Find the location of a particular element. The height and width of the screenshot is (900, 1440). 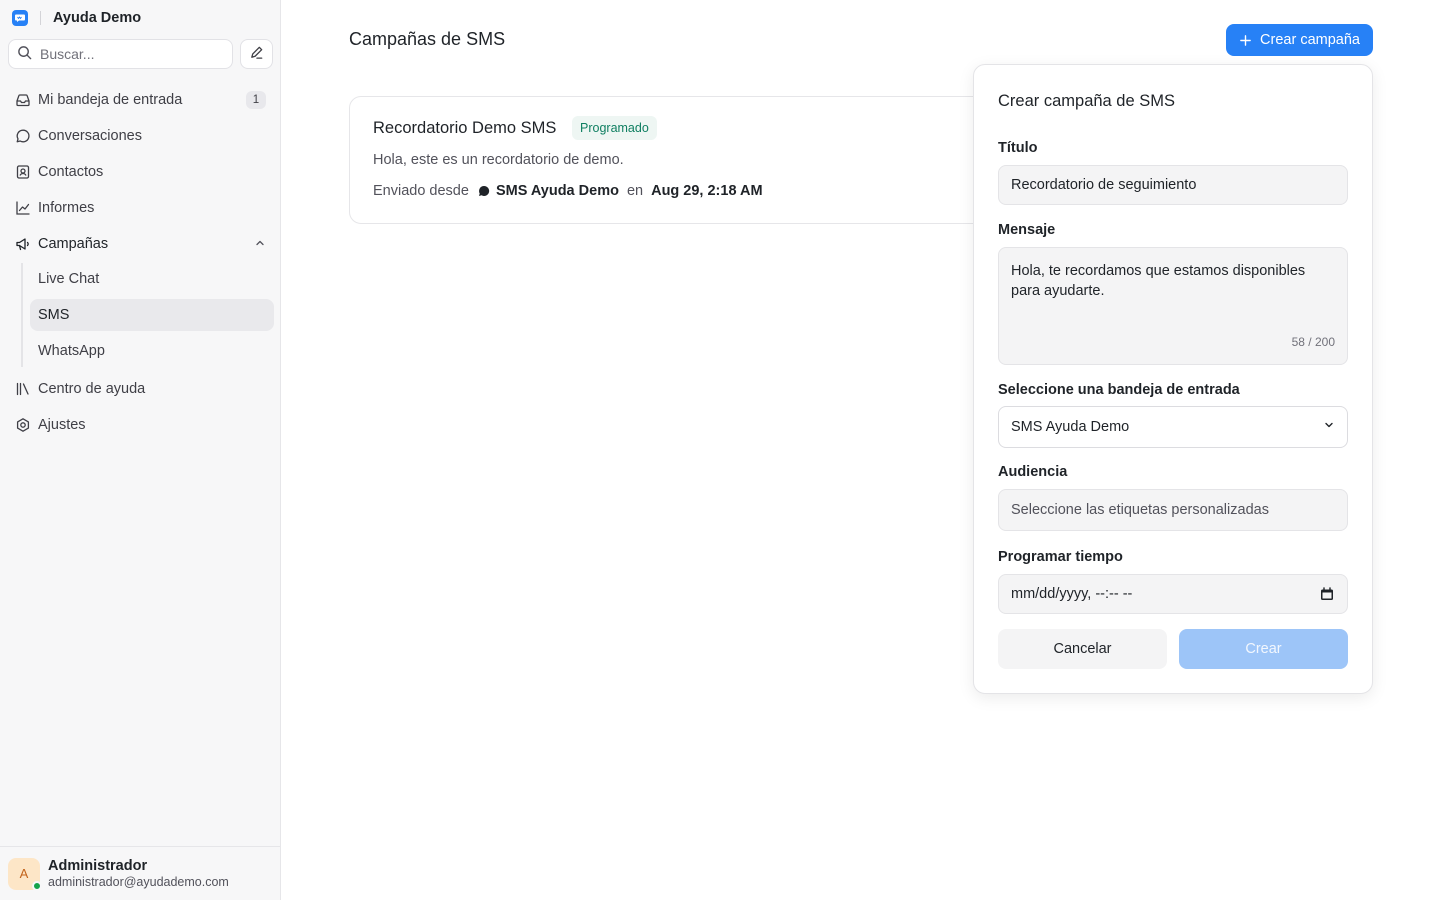

compose-button is located at coordinates (256, 54).